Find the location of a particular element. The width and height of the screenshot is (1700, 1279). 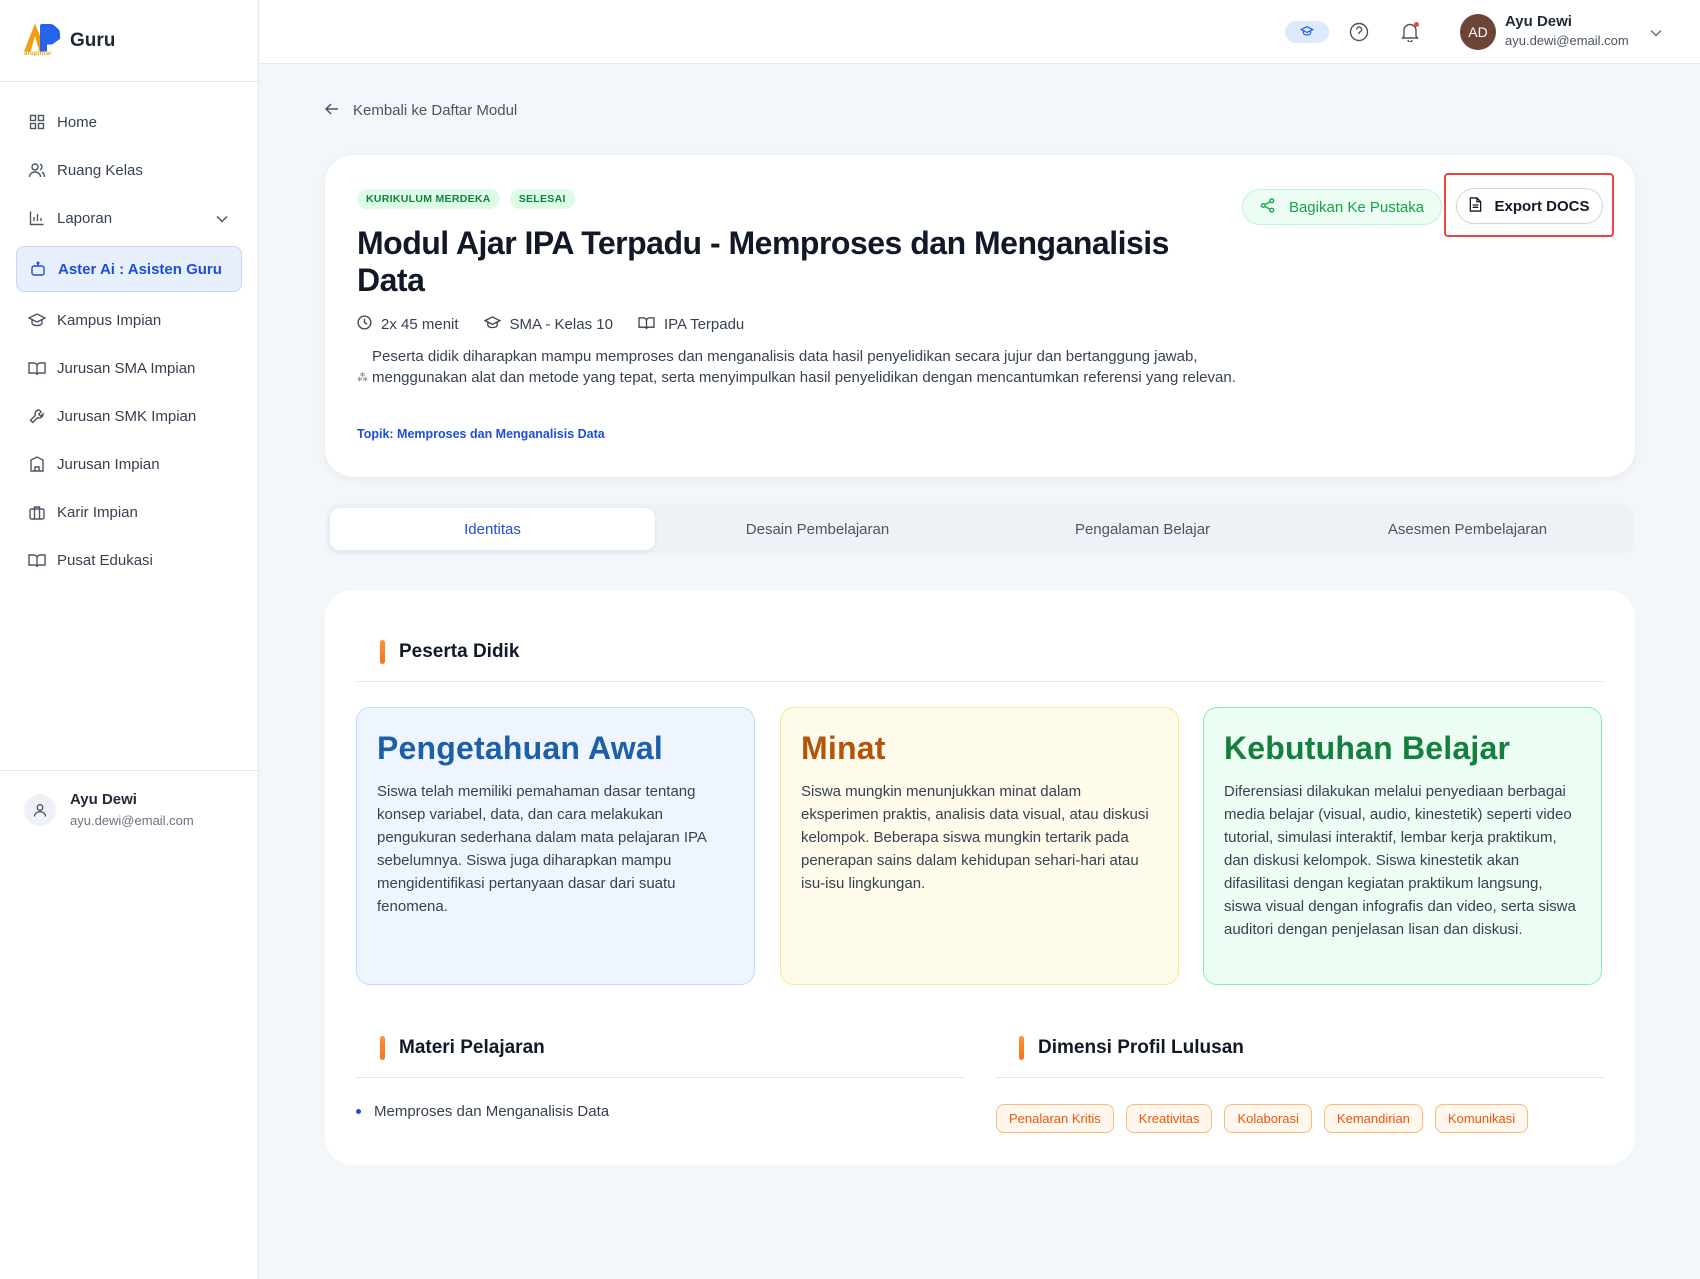

sidebar-item-kampus-impian: Kampus Impian is located at coordinates (129, 320).